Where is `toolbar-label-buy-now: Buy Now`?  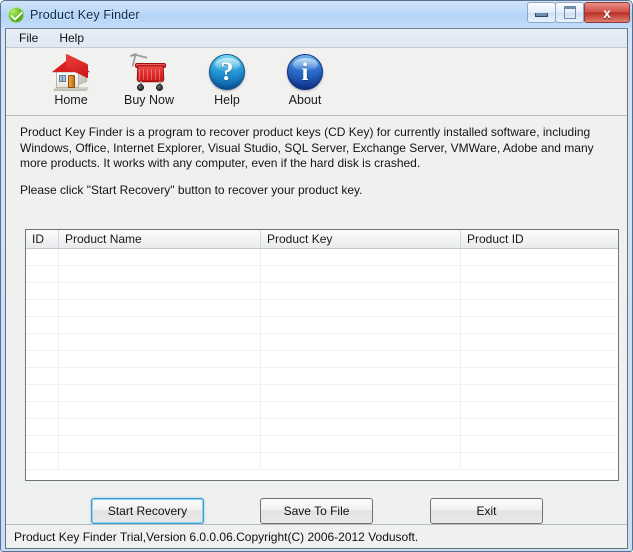 toolbar-label-buy-now: Buy Now is located at coordinates (149, 100).